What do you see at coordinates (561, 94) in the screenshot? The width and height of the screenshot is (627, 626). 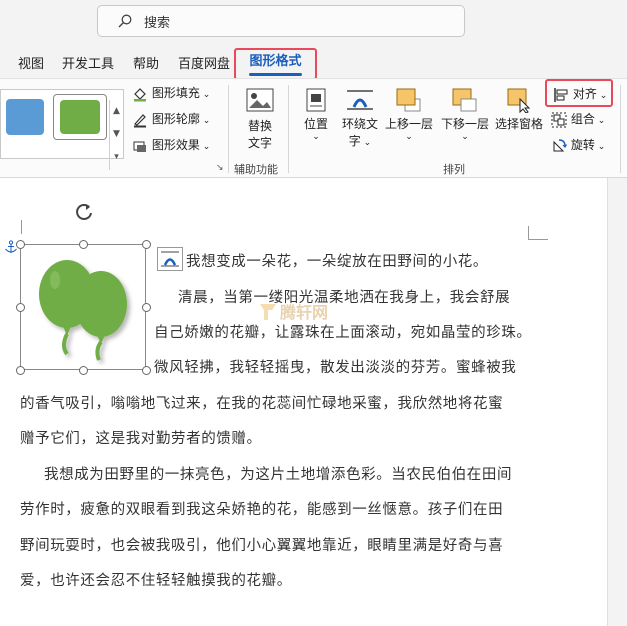 I see `align-left-icon` at bounding box center [561, 94].